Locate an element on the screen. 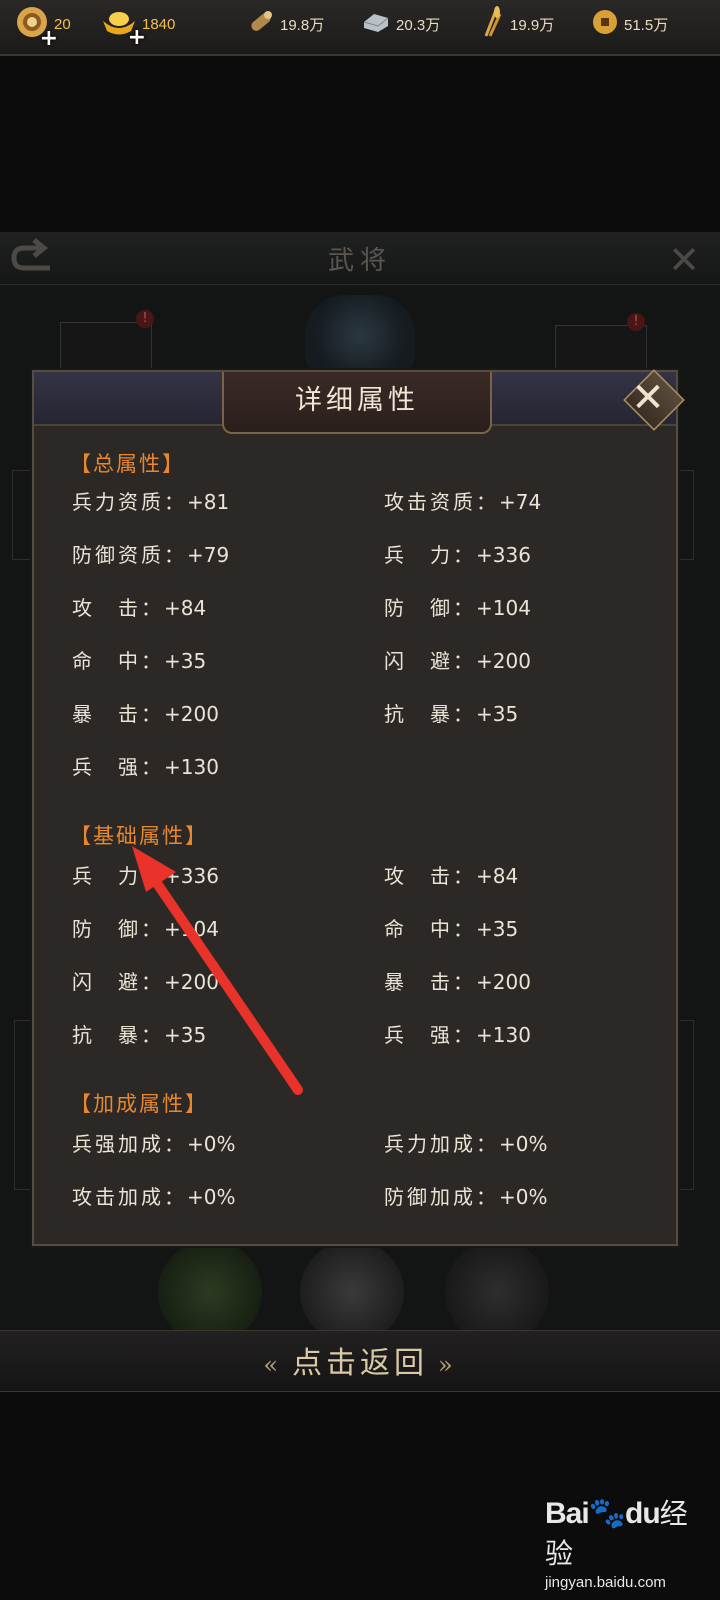 This screenshot has height=1600, width=720. arrow-head is located at coordinates (154, 869).